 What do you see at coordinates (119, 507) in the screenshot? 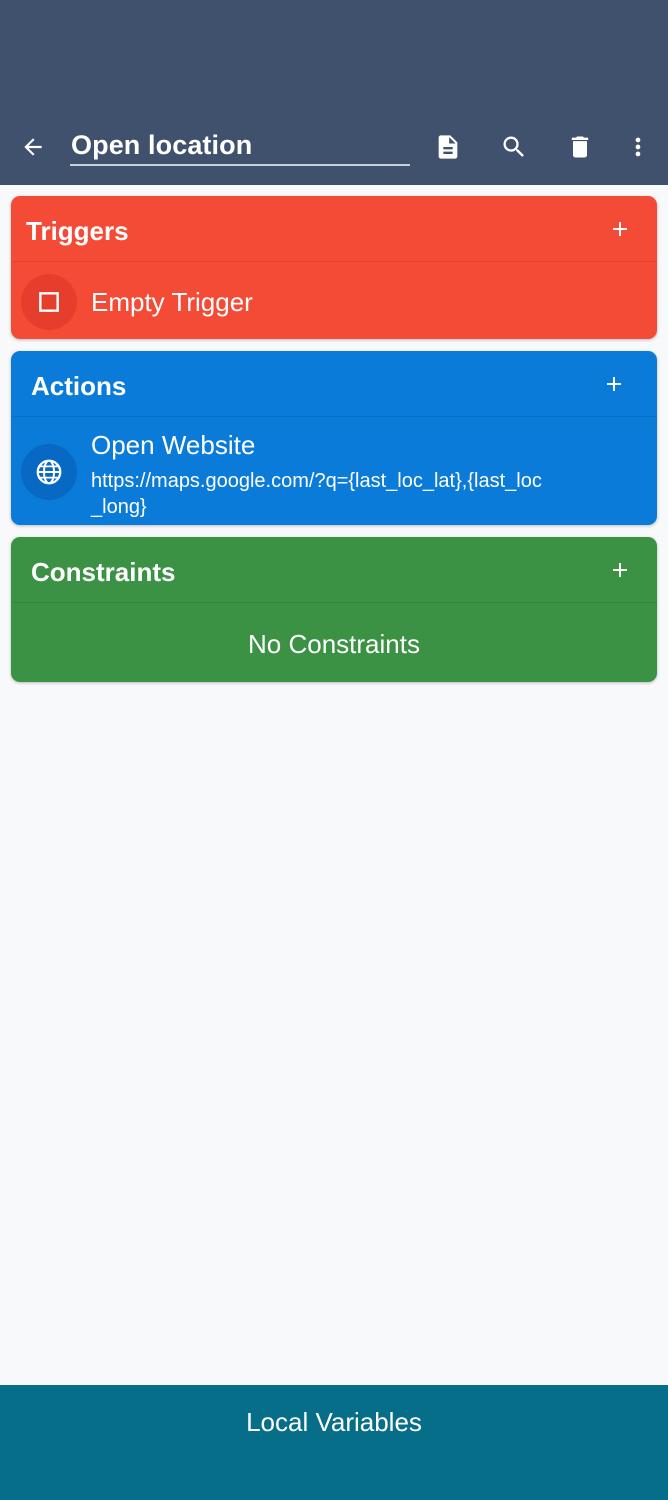
I see `action-item-url-line2: _long}` at bounding box center [119, 507].